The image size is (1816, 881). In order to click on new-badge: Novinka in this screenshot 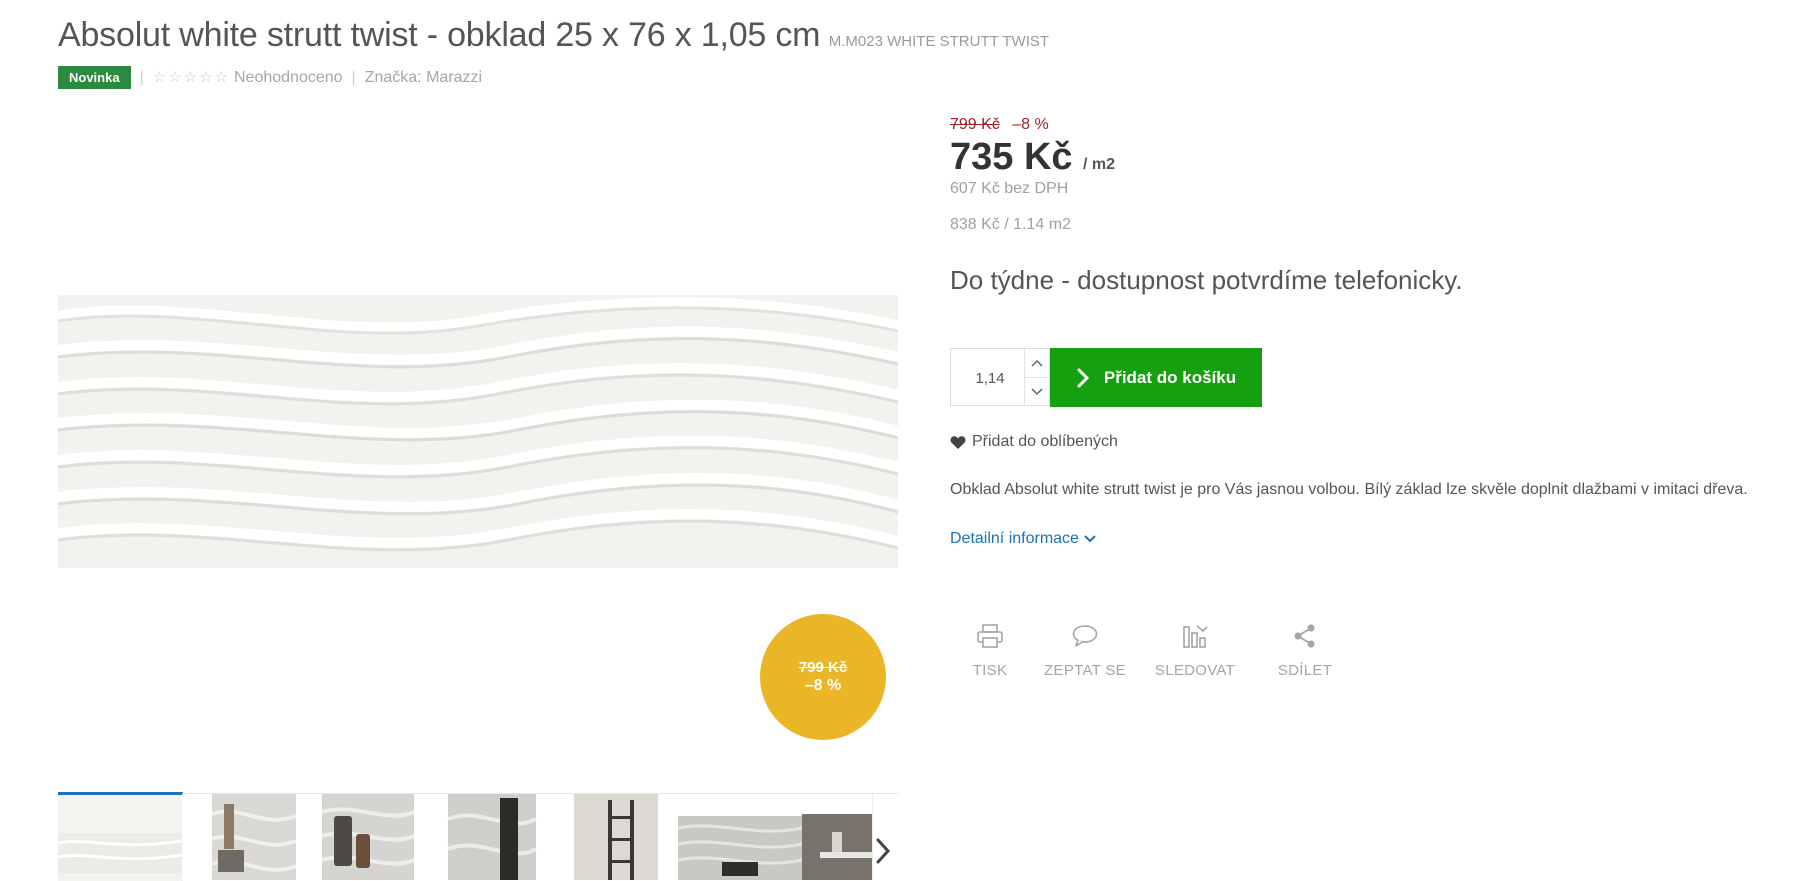, I will do `click(94, 77)`.